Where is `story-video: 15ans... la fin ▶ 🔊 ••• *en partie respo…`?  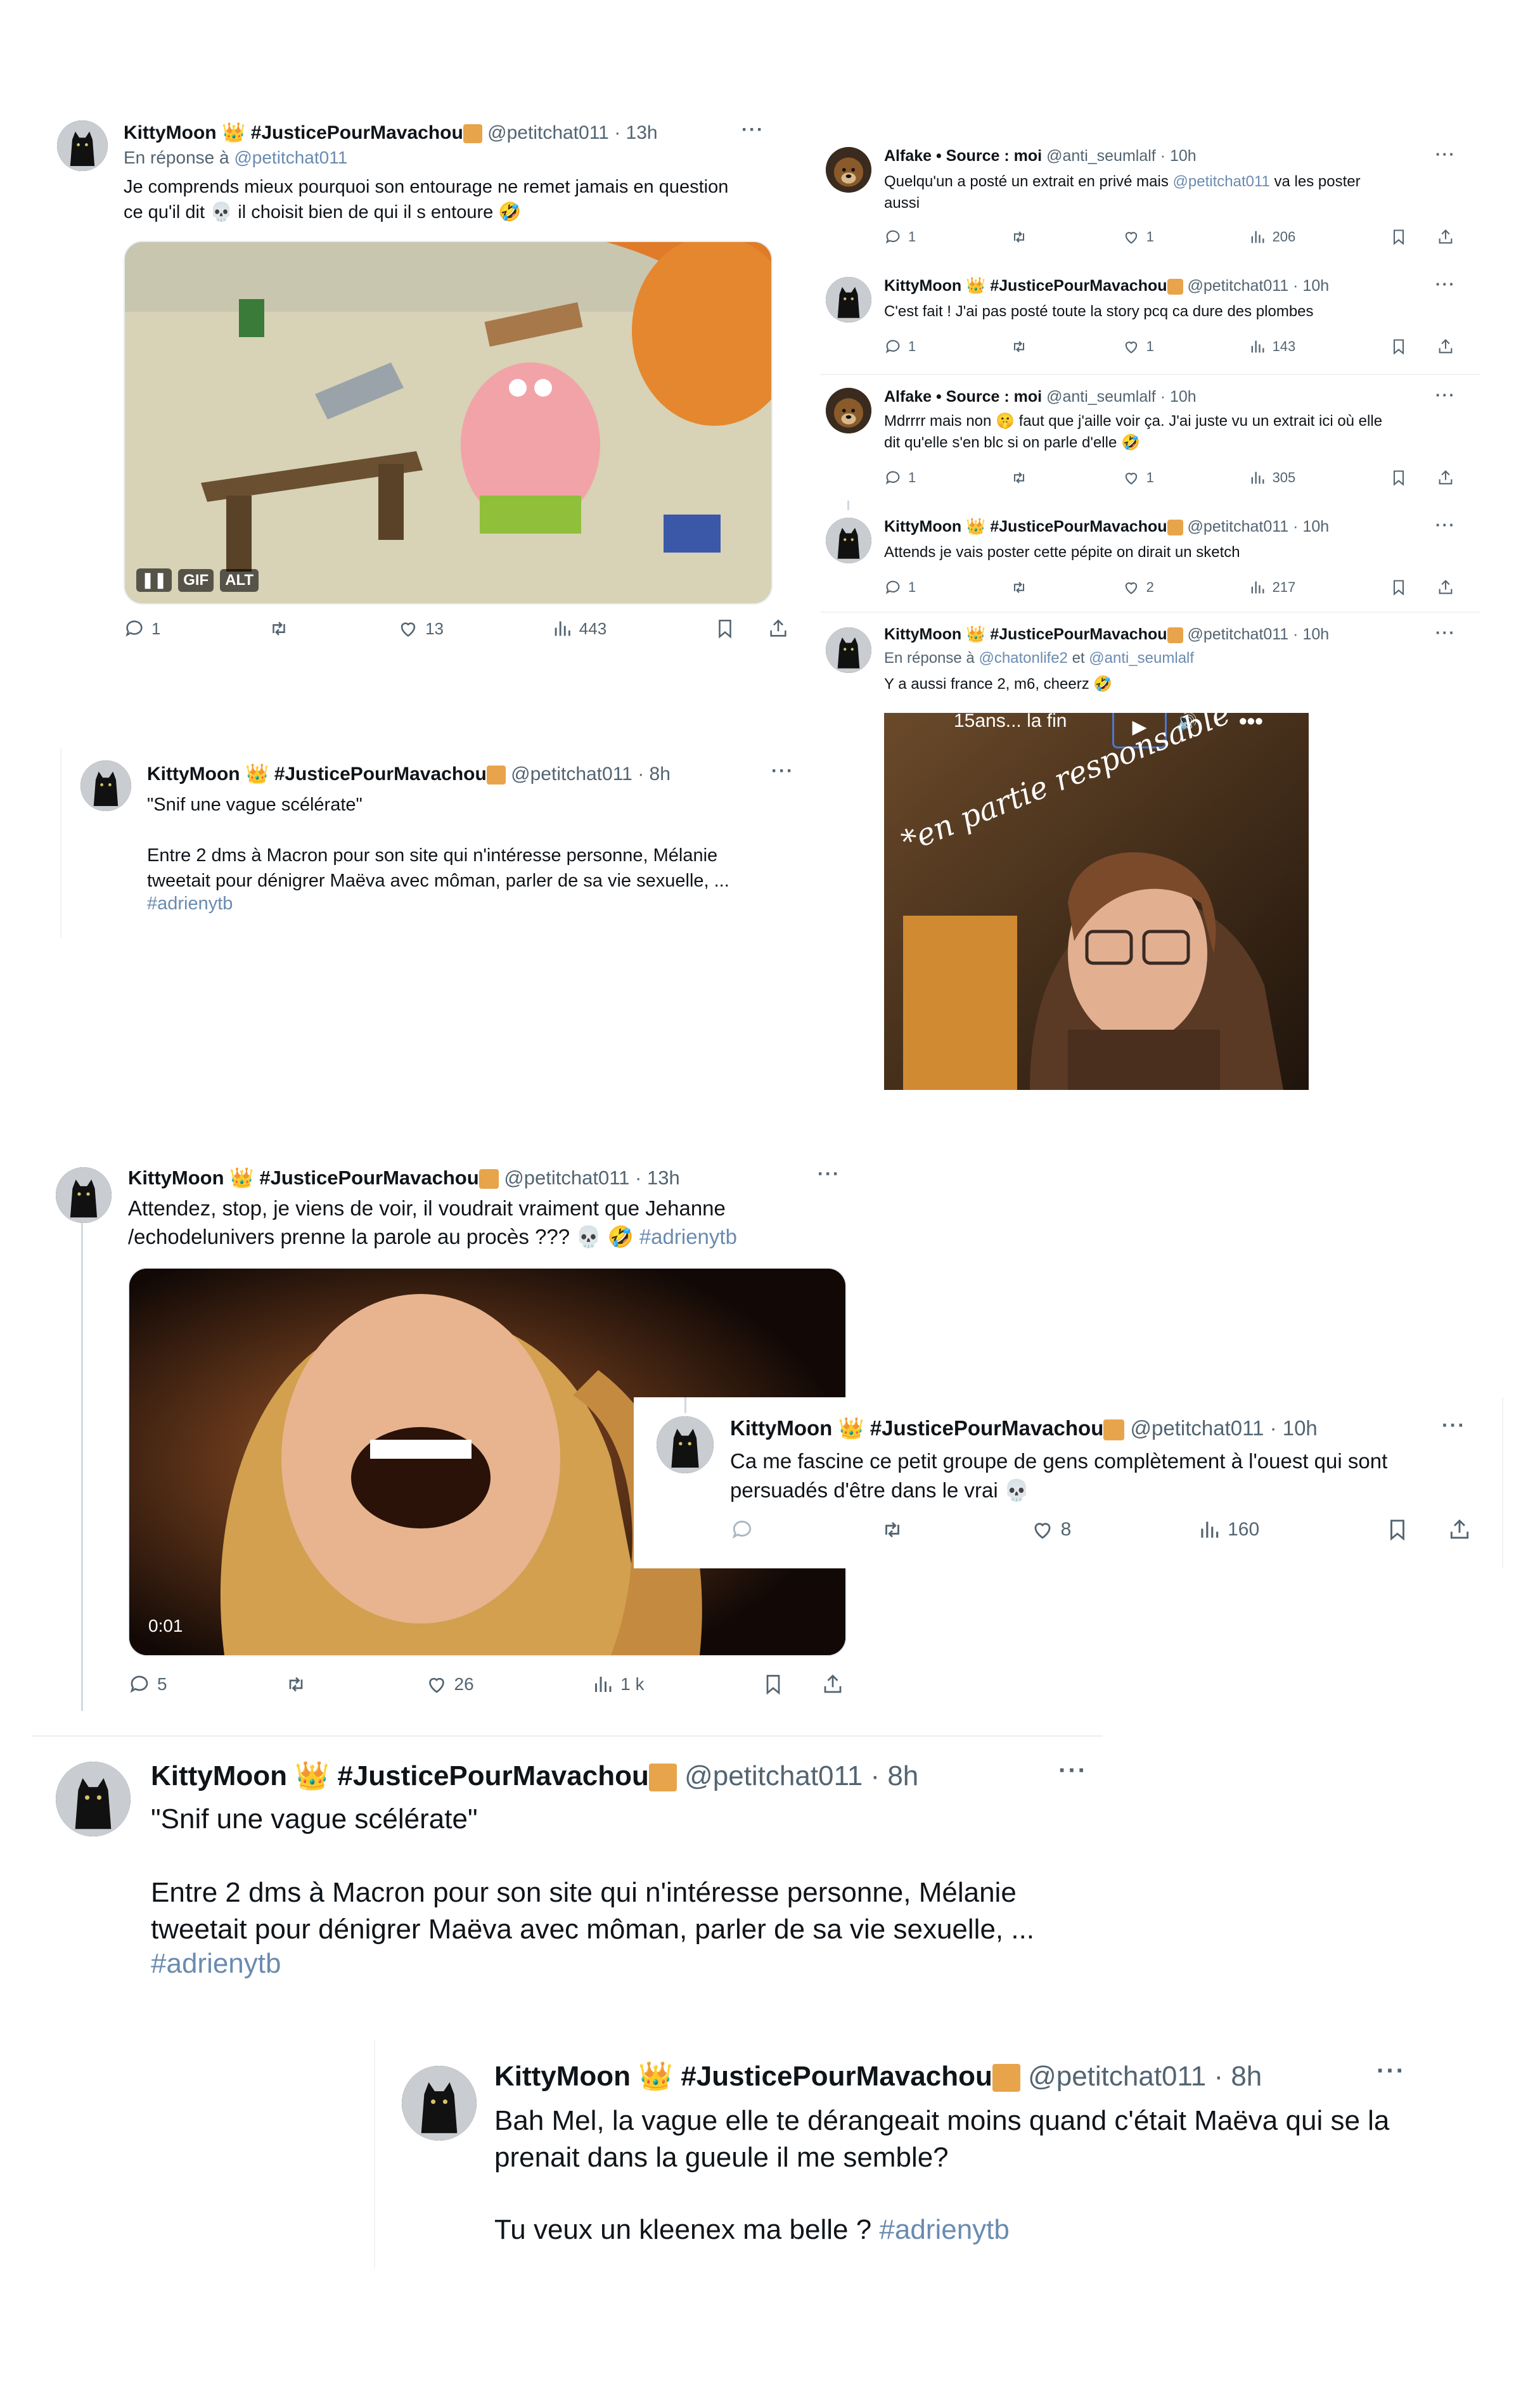
story-video: 15ans... la fin ▶ 🔊 ••• *en partie respo… is located at coordinates (1097, 901).